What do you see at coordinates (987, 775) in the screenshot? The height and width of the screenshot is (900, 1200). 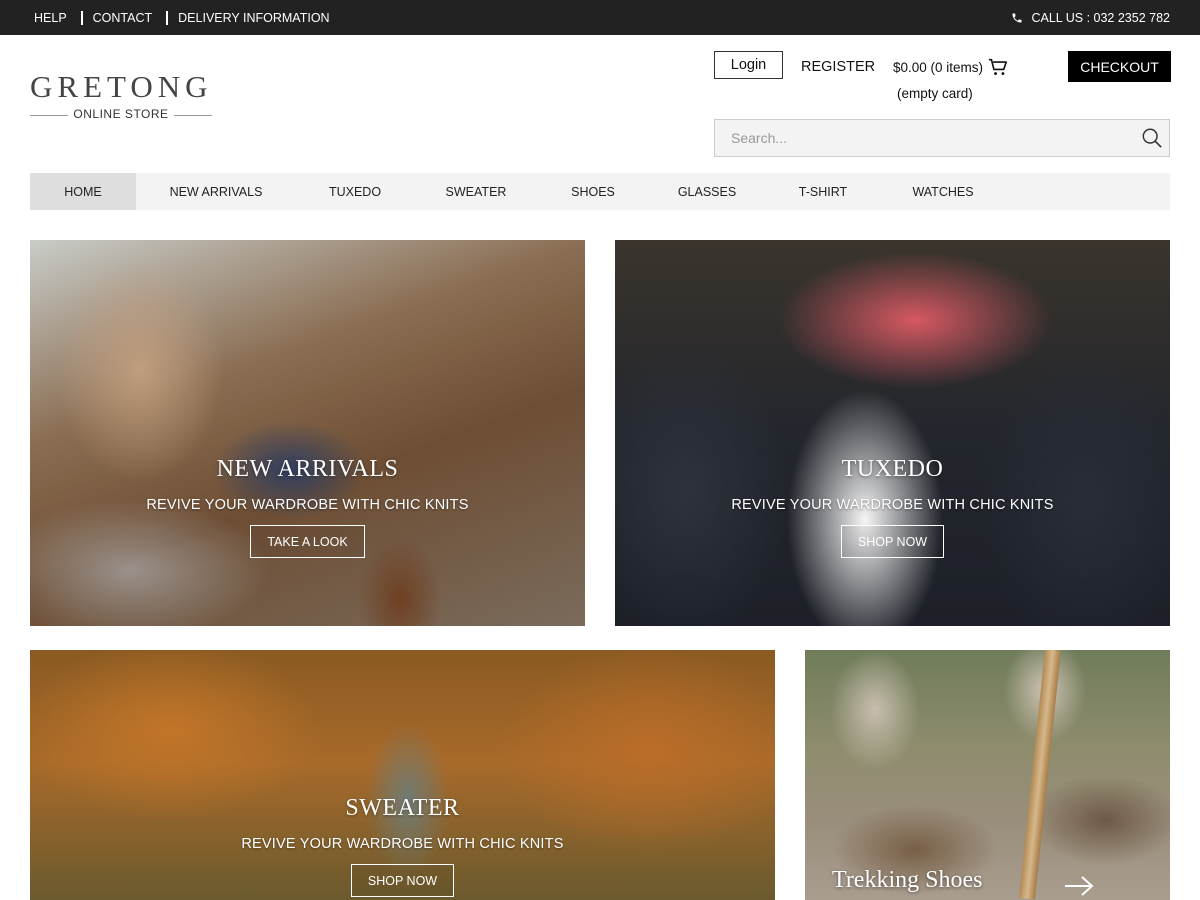 I see `banner-trekking-shoes: Trekking Shoes` at bounding box center [987, 775].